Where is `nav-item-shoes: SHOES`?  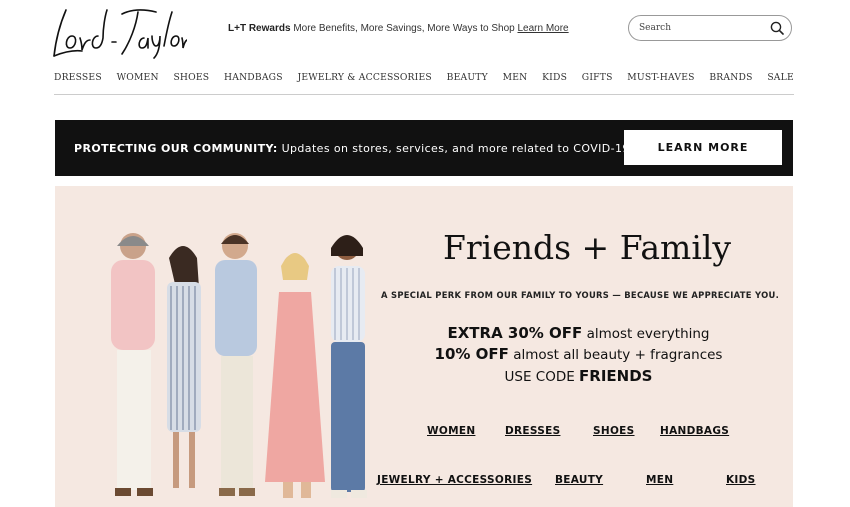 nav-item-shoes: SHOES is located at coordinates (191, 82).